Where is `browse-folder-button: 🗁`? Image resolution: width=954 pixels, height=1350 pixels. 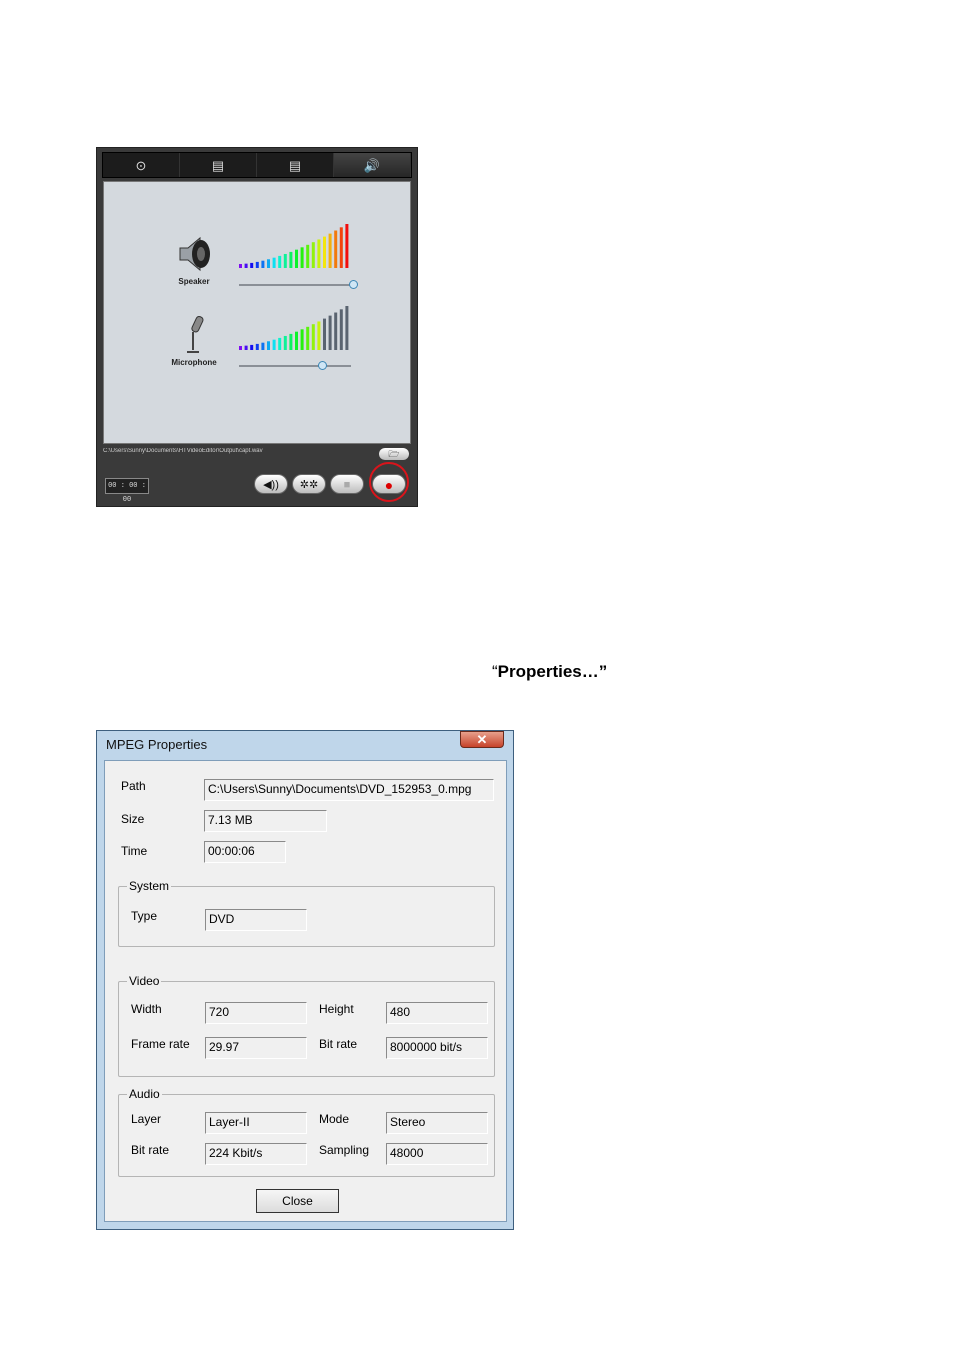
browse-folder-button: 🗁 is located at coordinates (394, 454).